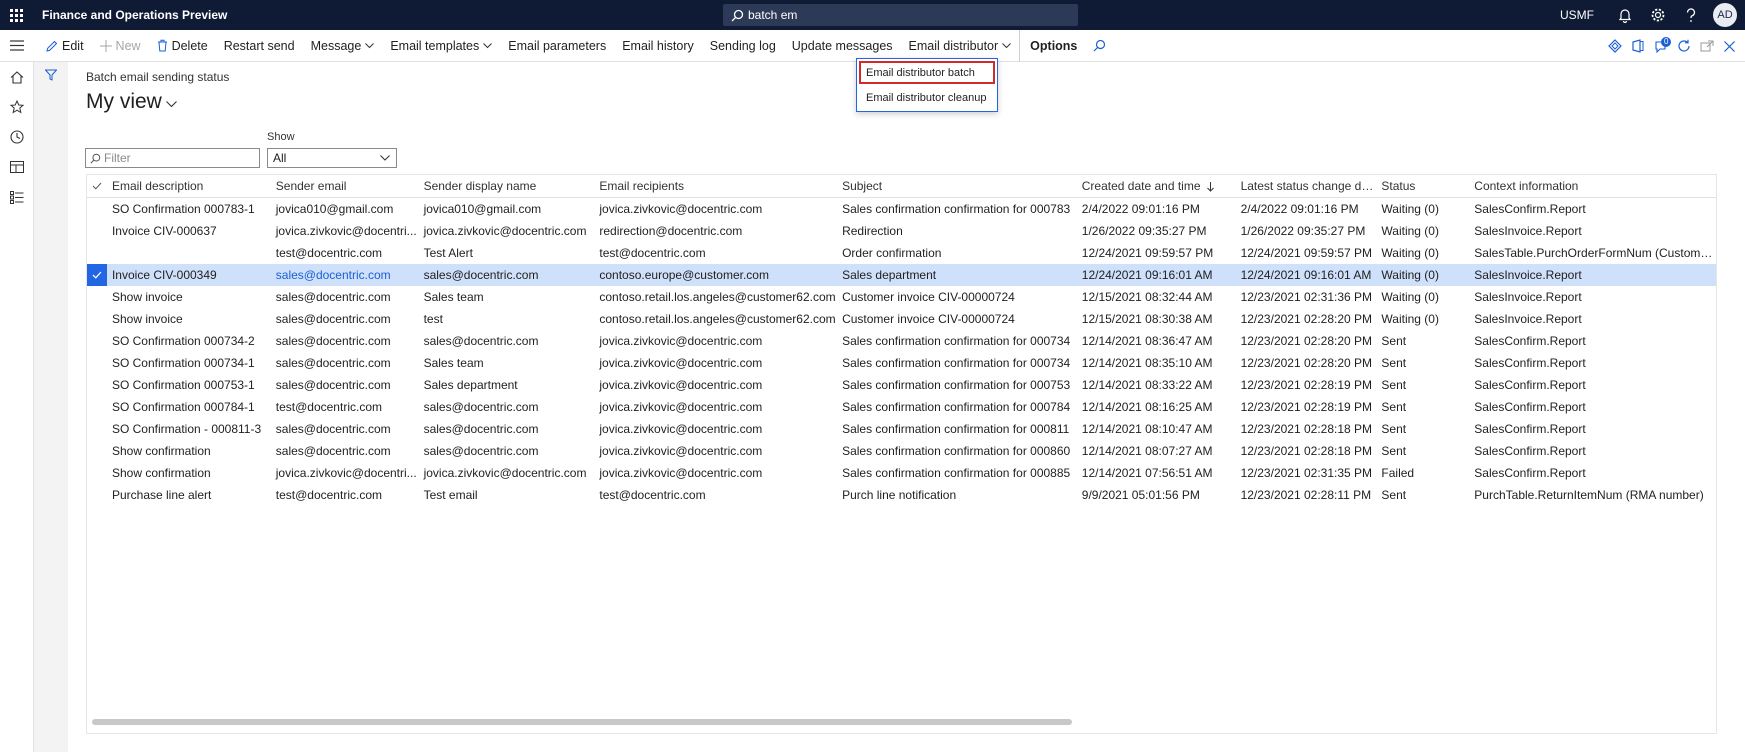 The image size is (1745, 752). I want to click on column-header-email-recipients: Email recipients, so click(715, 186).